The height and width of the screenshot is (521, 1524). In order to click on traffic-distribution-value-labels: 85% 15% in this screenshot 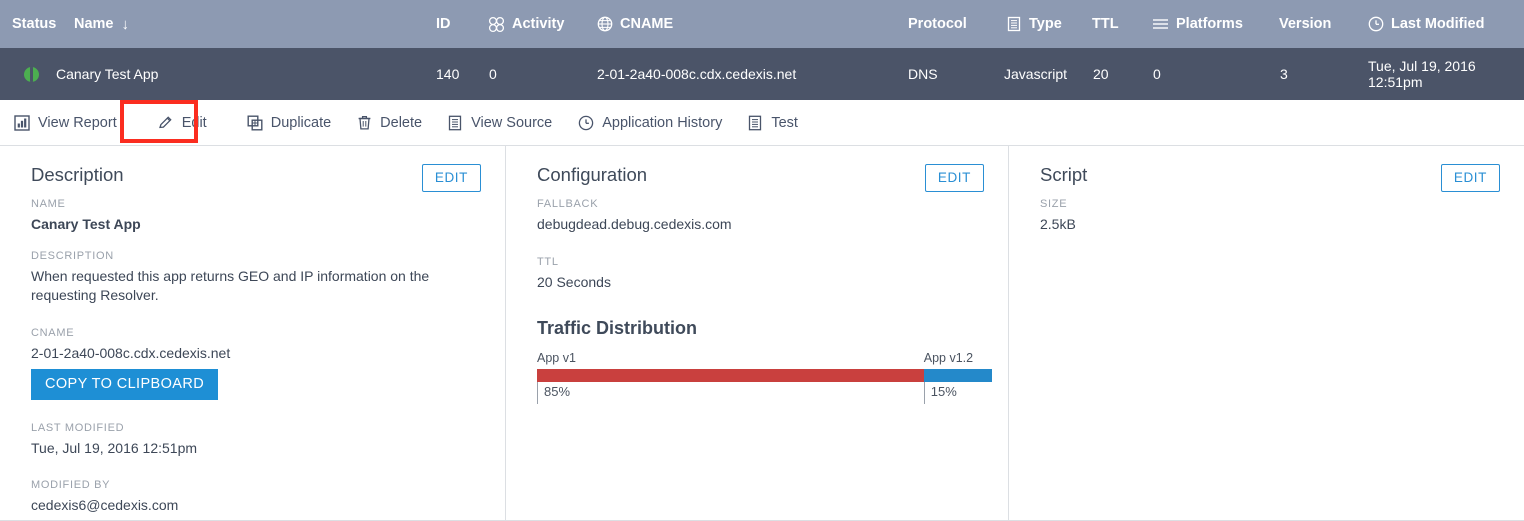, I will do `click(764, 393)`.